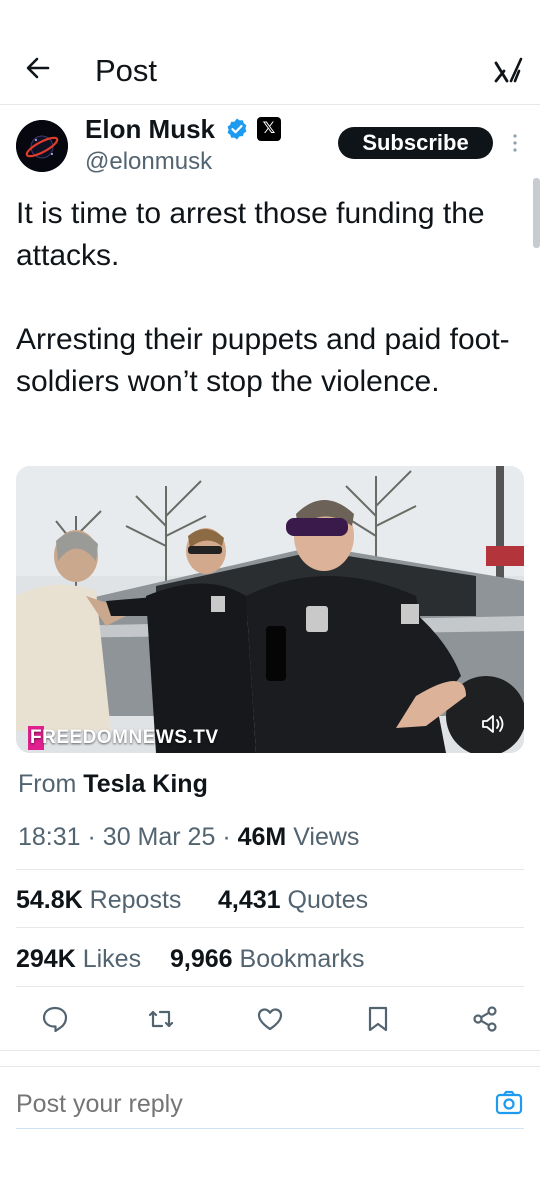 Image resolution: width=540 pixels, height=1200 pixels. Describe the element at coordinates (126, 70) in the screenshot. I see `page-title: Post` at that location.